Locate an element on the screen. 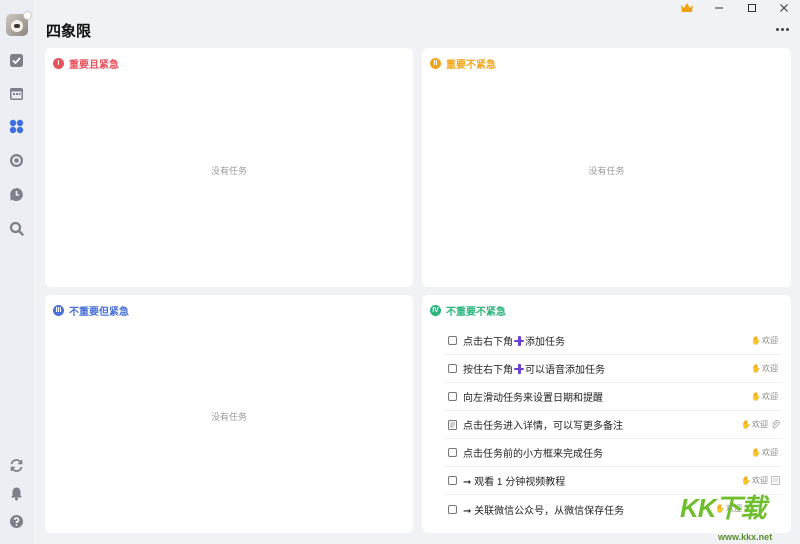  task-title: ➞ 关联微信公众号，从微信保存任务 is located at coordinates (544, 511).